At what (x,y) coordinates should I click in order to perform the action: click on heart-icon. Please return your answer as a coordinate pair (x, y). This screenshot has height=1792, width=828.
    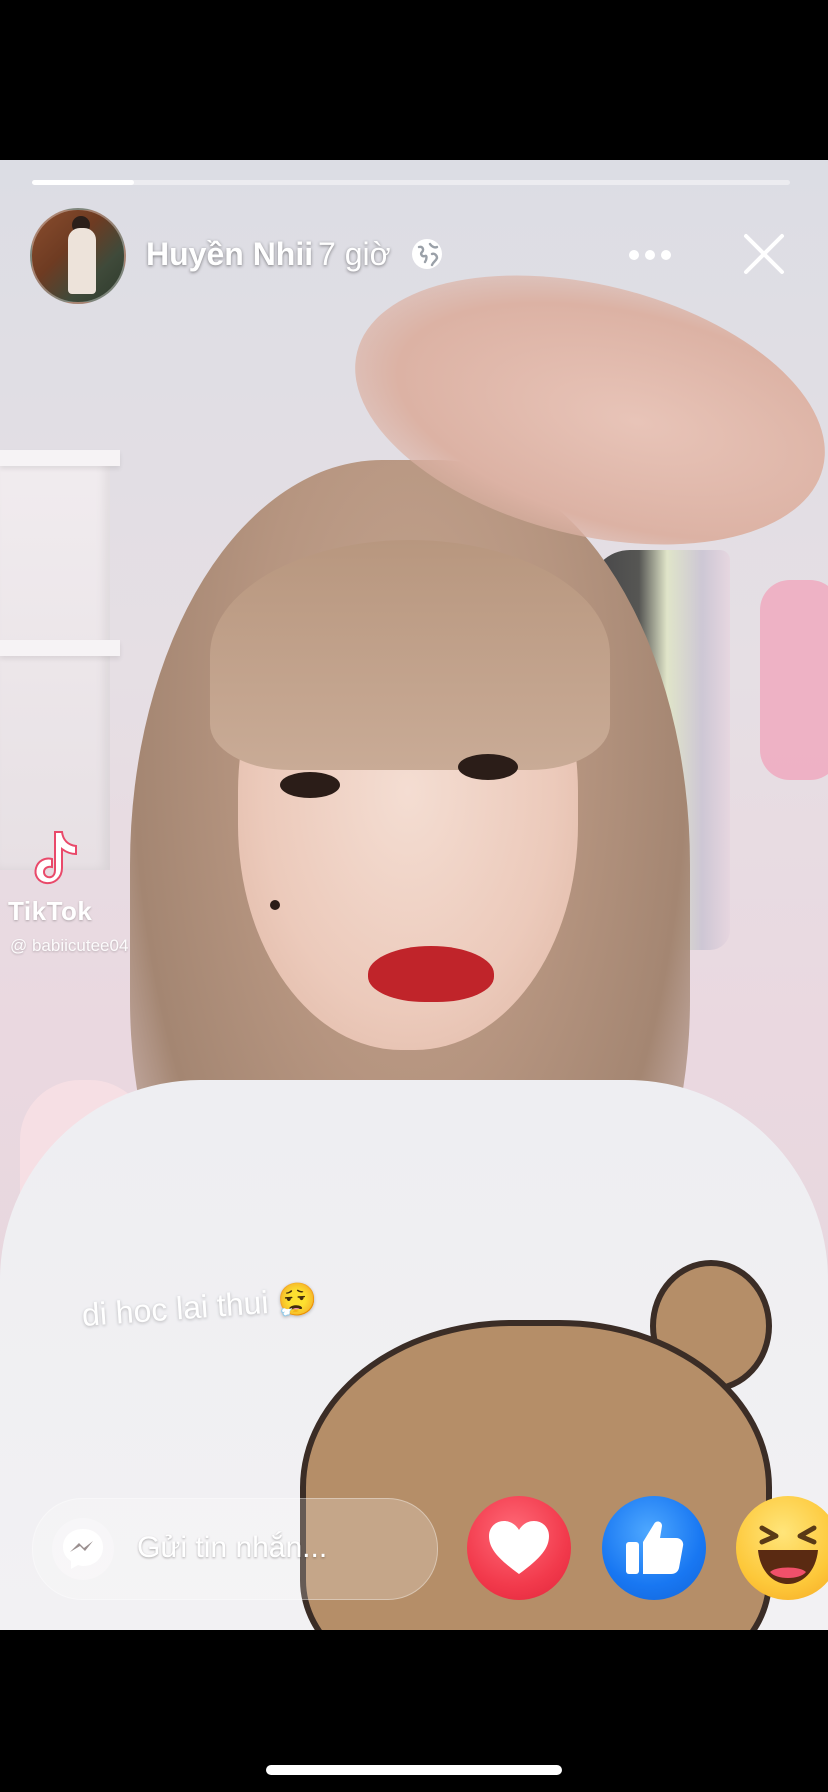
    Looking at the image, I should click on (519, 1547).